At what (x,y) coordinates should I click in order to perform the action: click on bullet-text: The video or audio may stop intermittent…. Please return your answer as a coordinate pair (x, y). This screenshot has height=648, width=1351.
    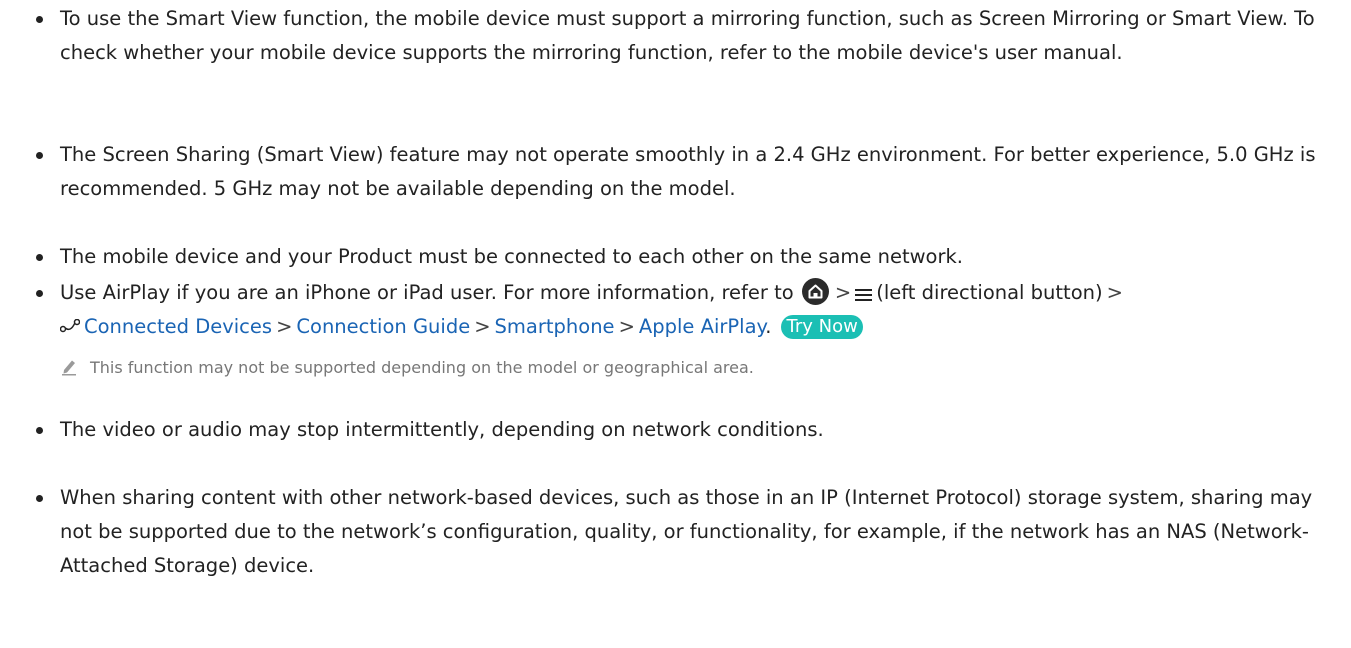
    Looking at the image, I should click on (442, 429).